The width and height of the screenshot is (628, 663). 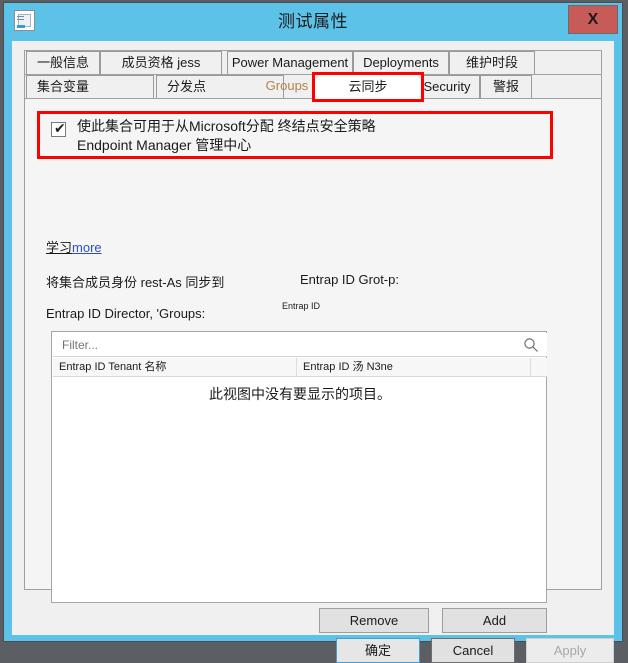 What do you see at coordinates (492, 62) in the screenshot?
I see `tab-maintenance-windows: 维护时段` at bounding box center [492, 62].